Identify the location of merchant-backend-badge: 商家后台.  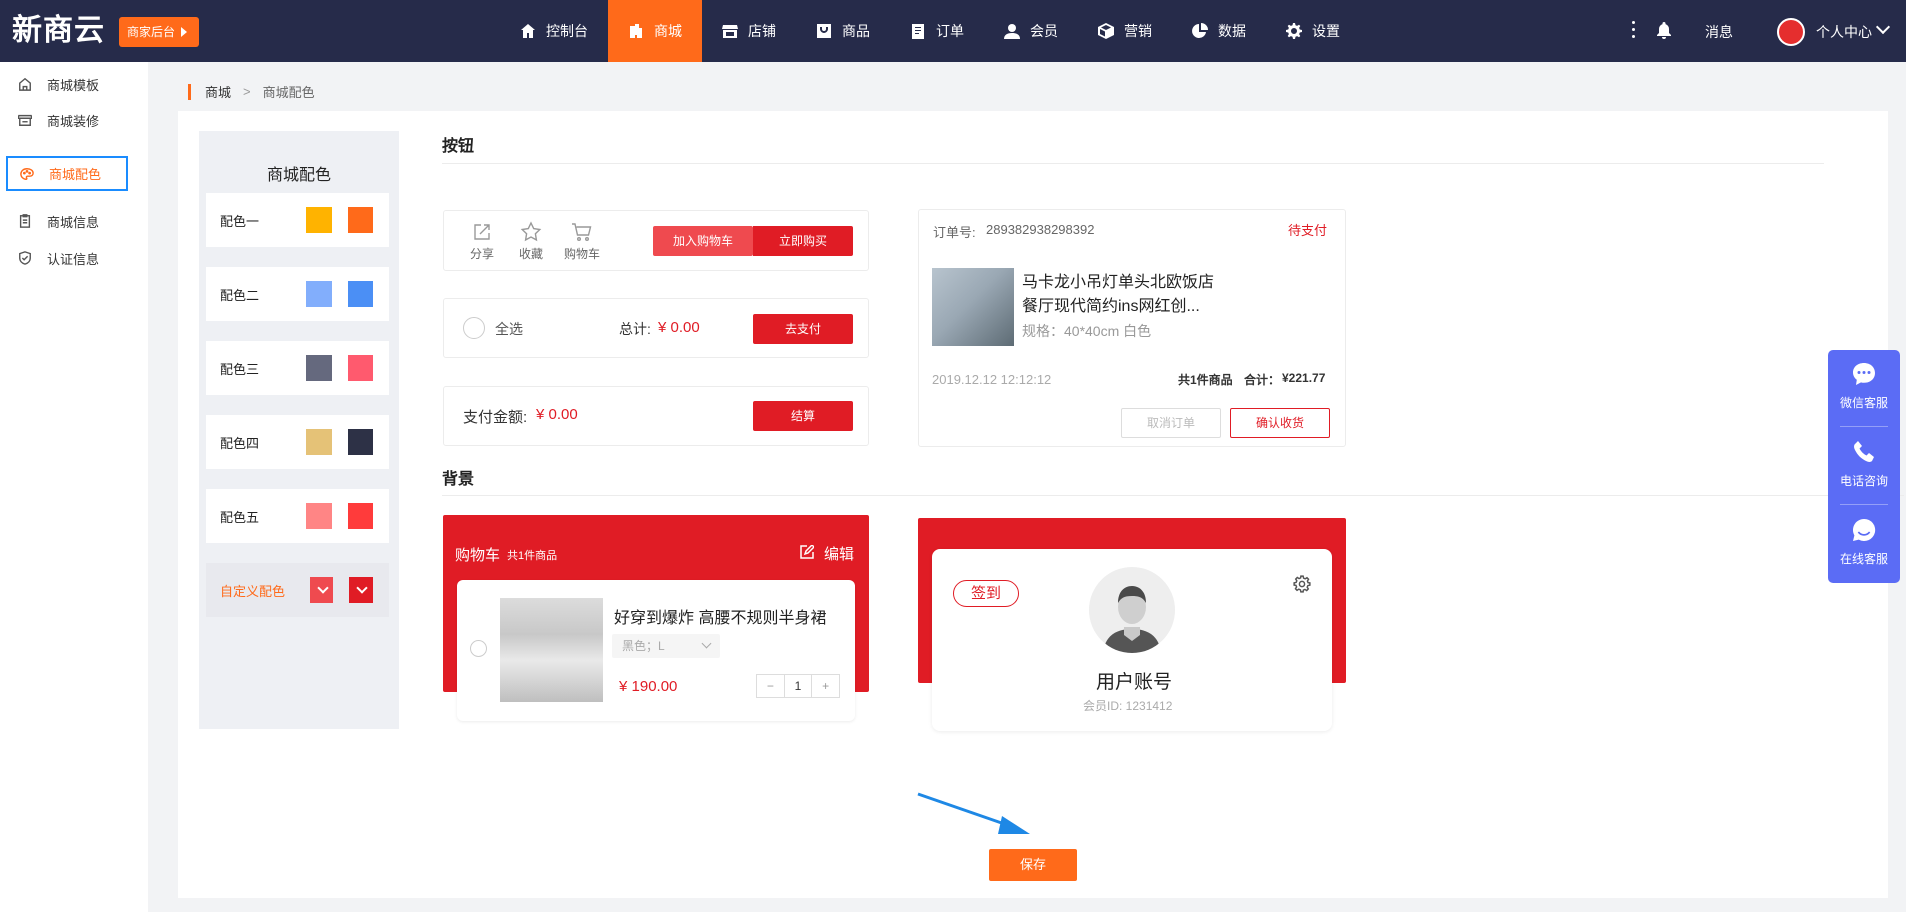
(159, 32).